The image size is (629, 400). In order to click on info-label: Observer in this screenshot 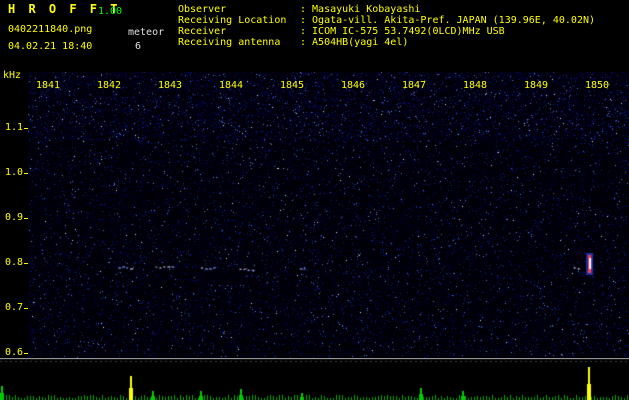, I will do `click(202, 9)`.